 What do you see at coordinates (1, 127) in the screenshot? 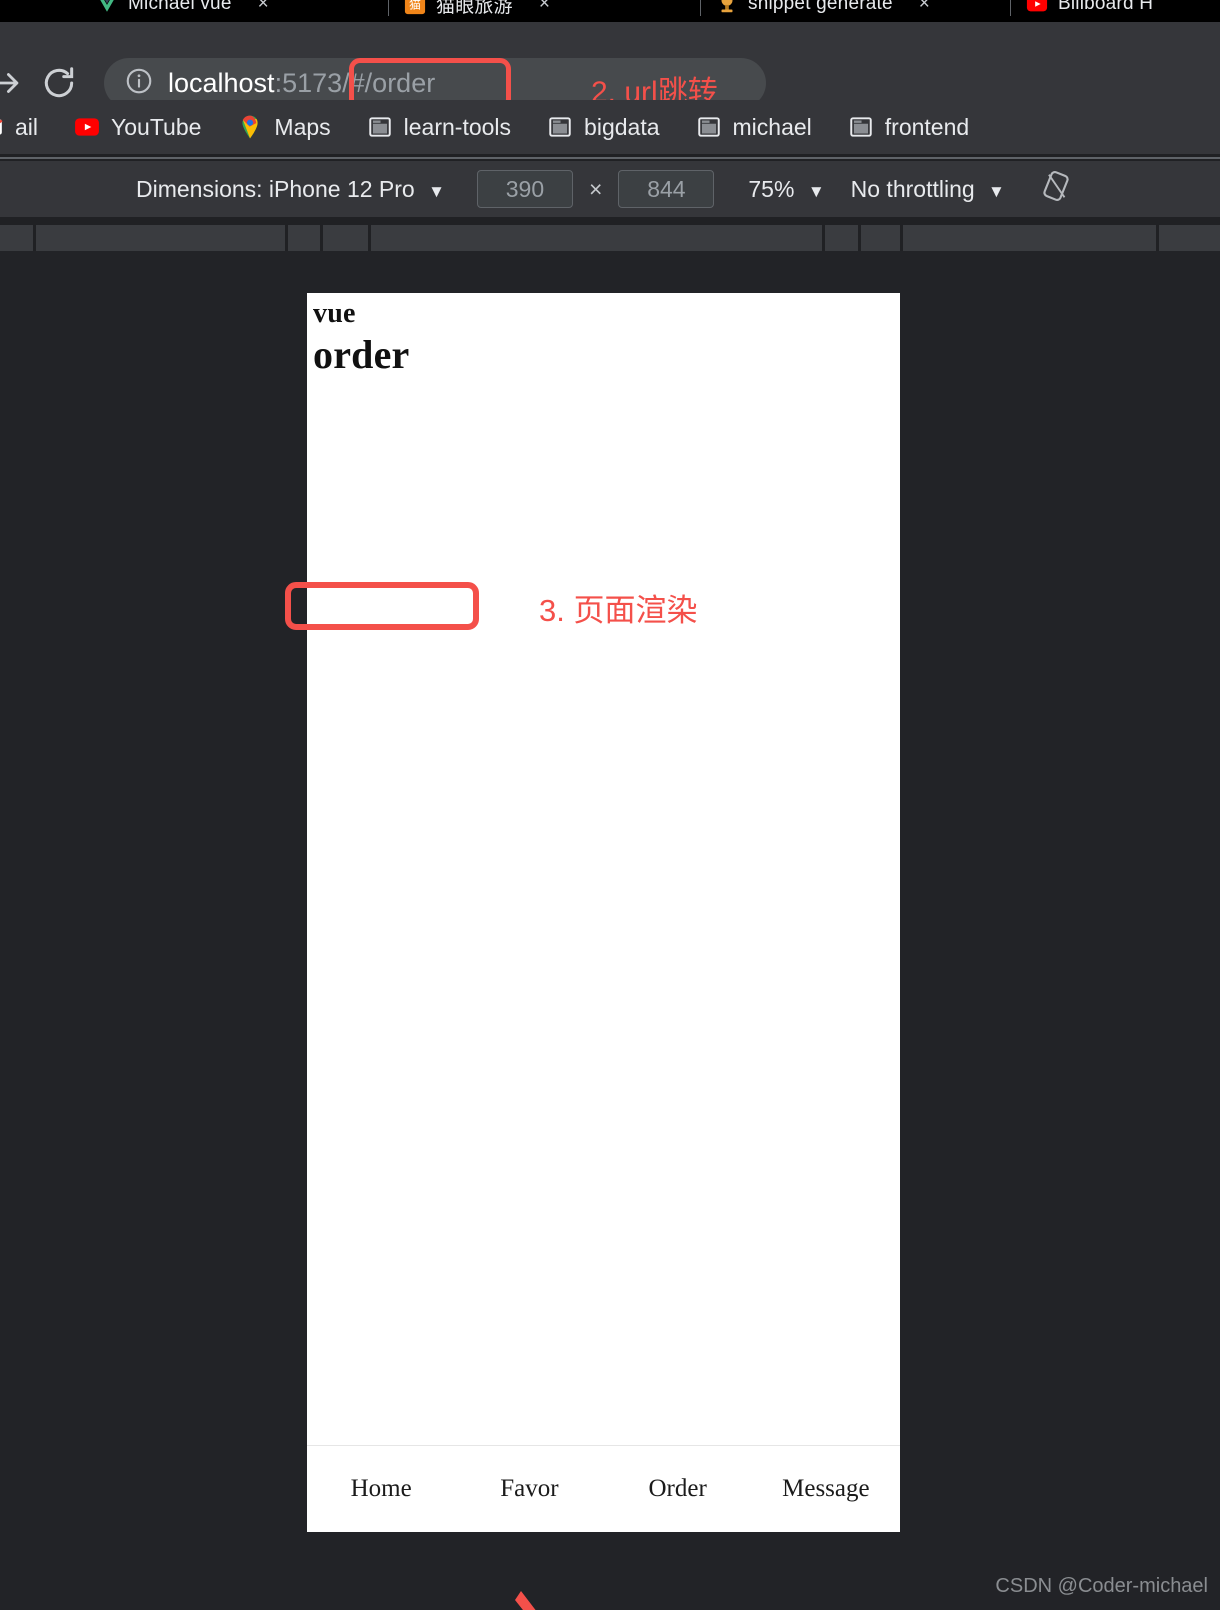
I see `gmail-icon` at bounding box center [1, 127].